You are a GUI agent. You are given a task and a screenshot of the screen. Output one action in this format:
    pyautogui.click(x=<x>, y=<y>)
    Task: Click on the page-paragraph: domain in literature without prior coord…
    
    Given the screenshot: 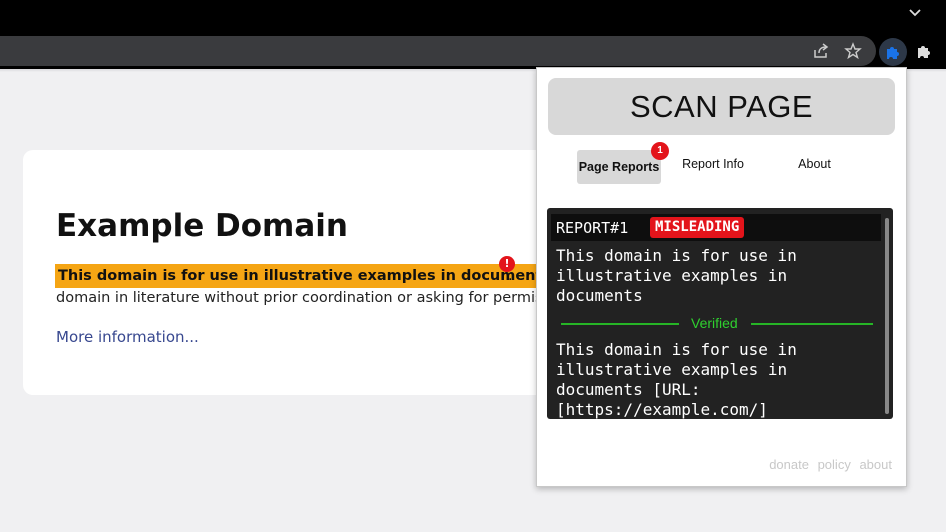 What is the action you would take?
    pyautogui.click(x=296, y=298)
    